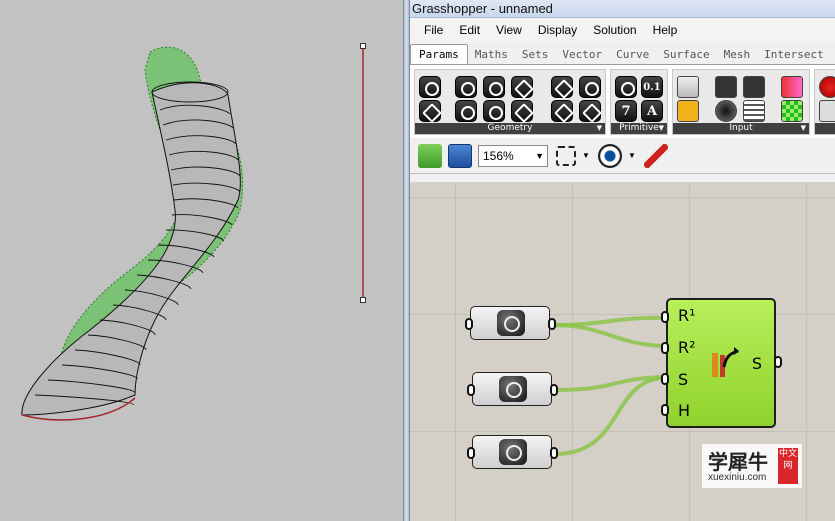 The width and height of the screenshot is (835, 521). I want to click on input-button-icon, so click(726, 111).